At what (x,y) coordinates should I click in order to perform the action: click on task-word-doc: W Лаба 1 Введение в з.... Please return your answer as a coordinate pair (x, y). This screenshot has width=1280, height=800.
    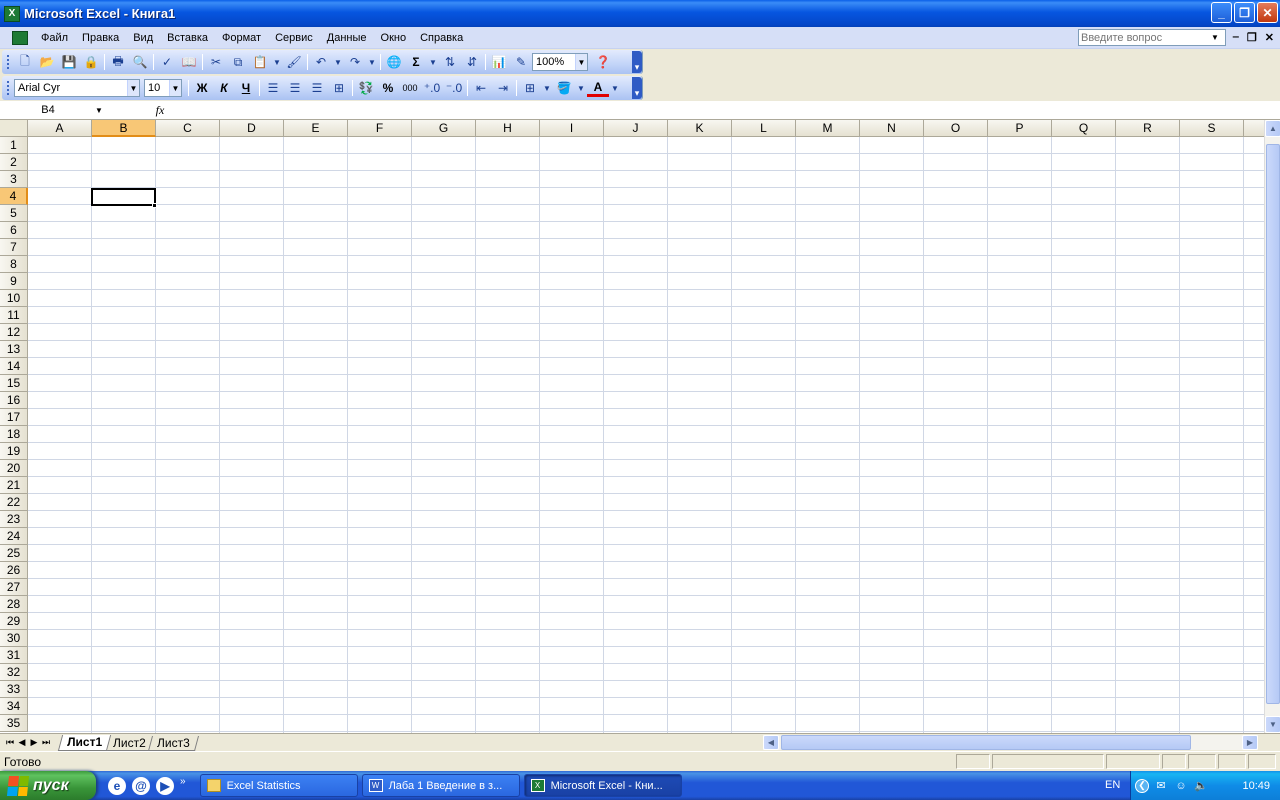
    Looking at the image, I should click on (440, 785).